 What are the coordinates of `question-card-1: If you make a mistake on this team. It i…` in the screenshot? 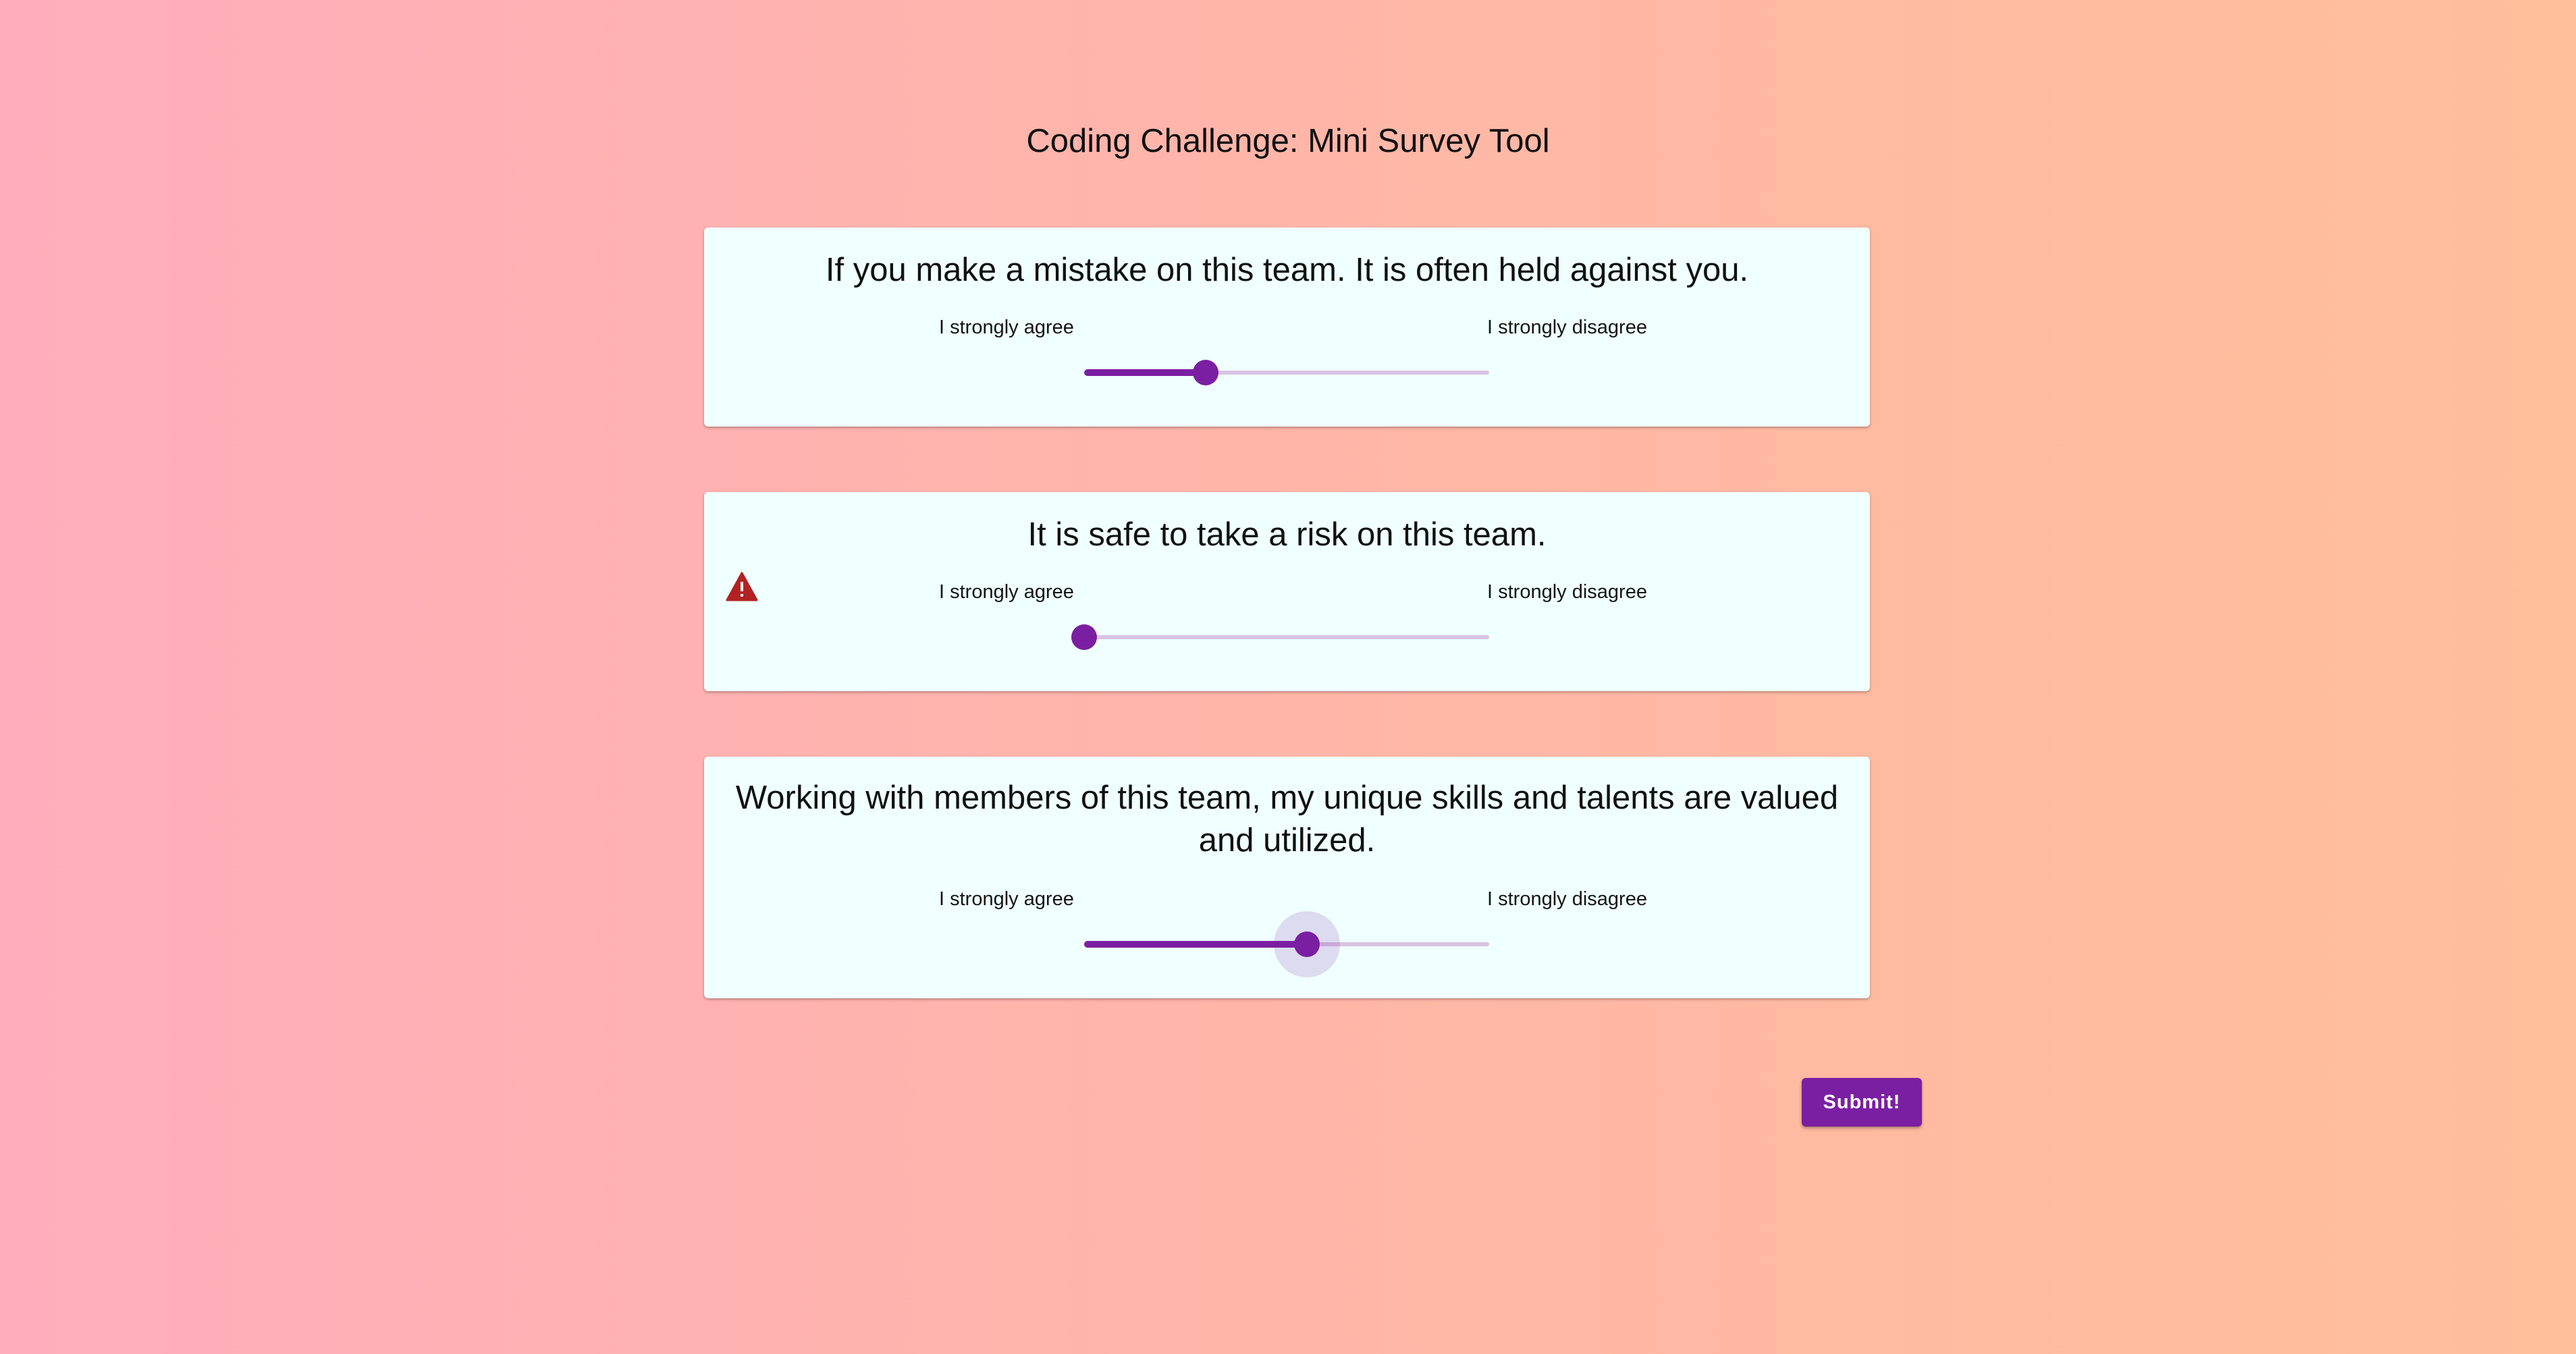 It's located at (1287, 327).